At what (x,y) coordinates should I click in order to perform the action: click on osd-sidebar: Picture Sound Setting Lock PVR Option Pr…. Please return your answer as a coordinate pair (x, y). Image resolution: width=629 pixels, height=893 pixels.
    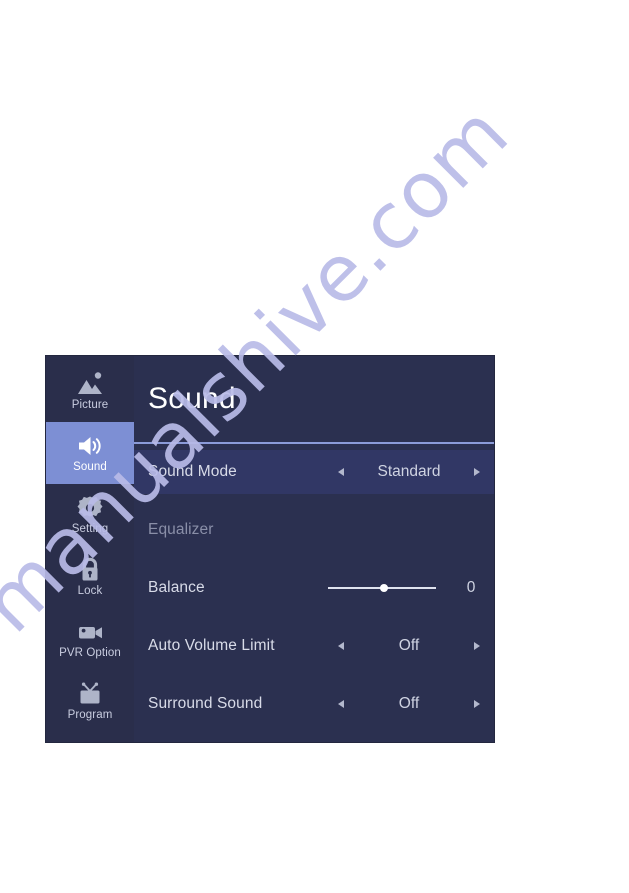
    Looking at the image, I should click on (90, 549).